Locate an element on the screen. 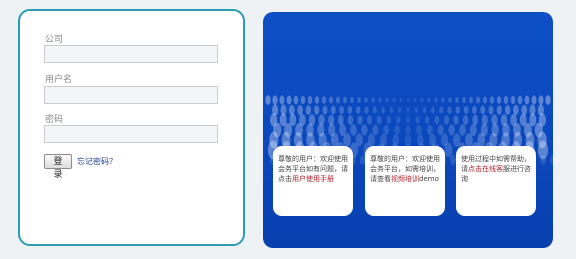 The width and height of the screenshot is (576, 259). password-label: 密码 is located at coordinates (54, 120).